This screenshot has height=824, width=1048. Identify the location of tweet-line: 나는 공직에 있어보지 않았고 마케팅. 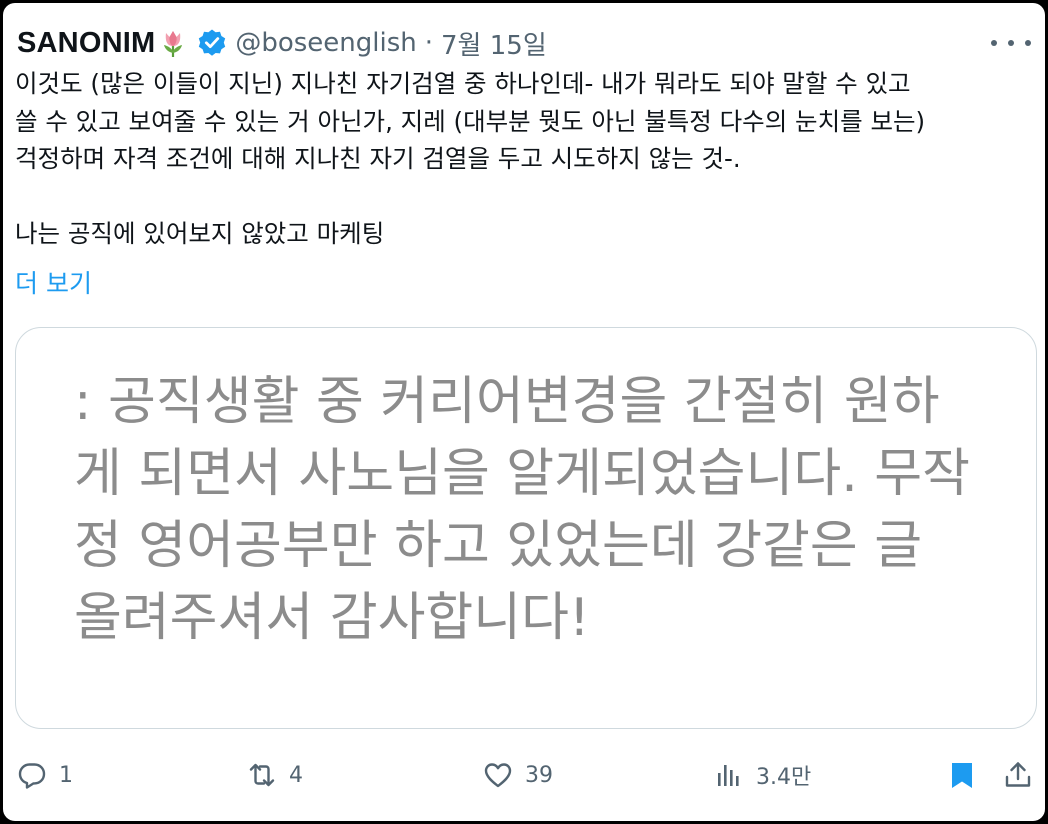
(200, 233).